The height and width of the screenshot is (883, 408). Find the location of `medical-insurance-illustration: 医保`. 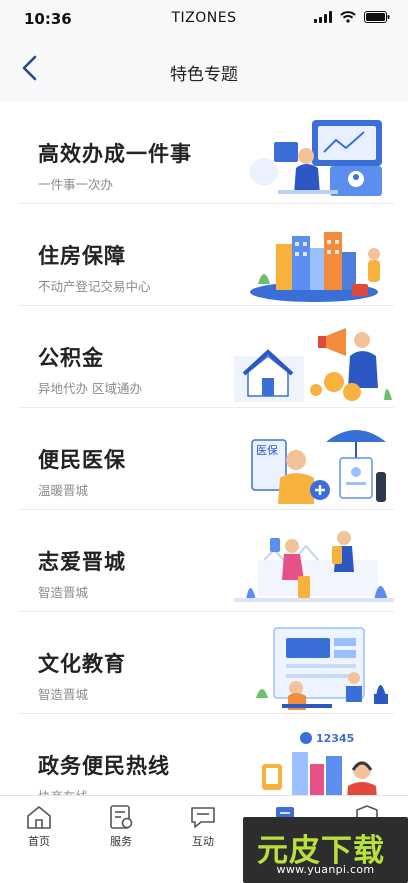

medical-insurance-illustration: 医保 is located at coordinates (314, 463).